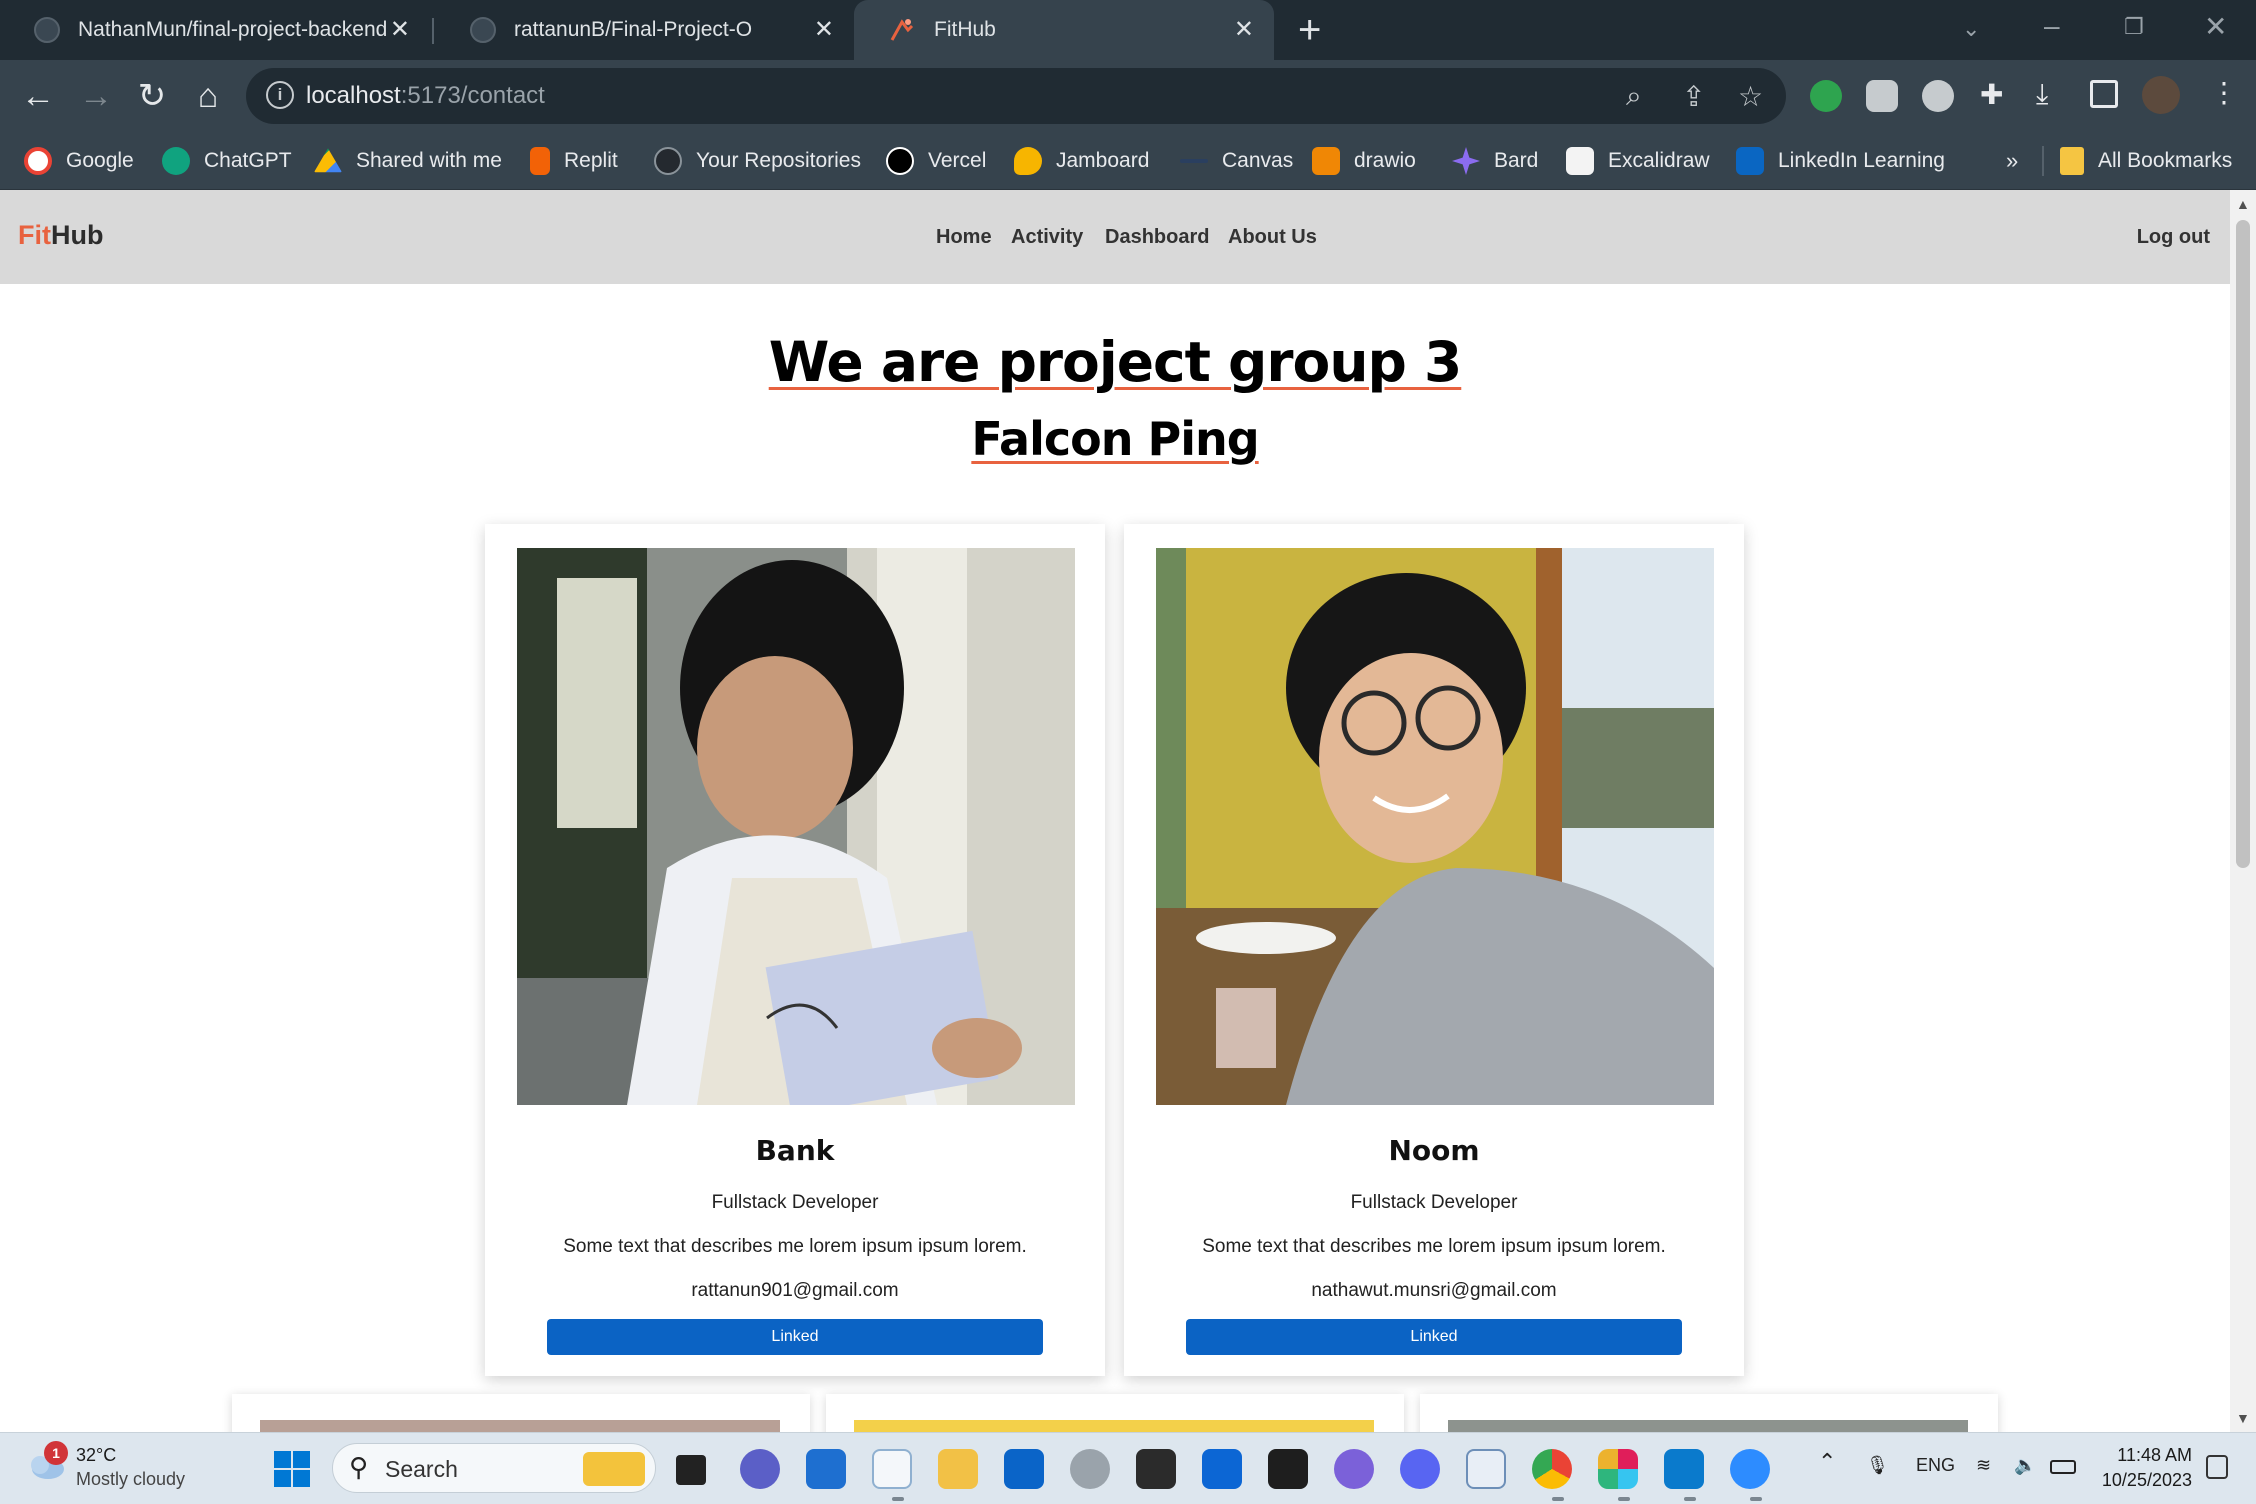 Image resolution: width=2256 pixels, height=1504 pixels. What do you see at coordinates (2042, 94) in the screenshot?
I see `download-icon: ⤓` at bounding box center [2042, 94].